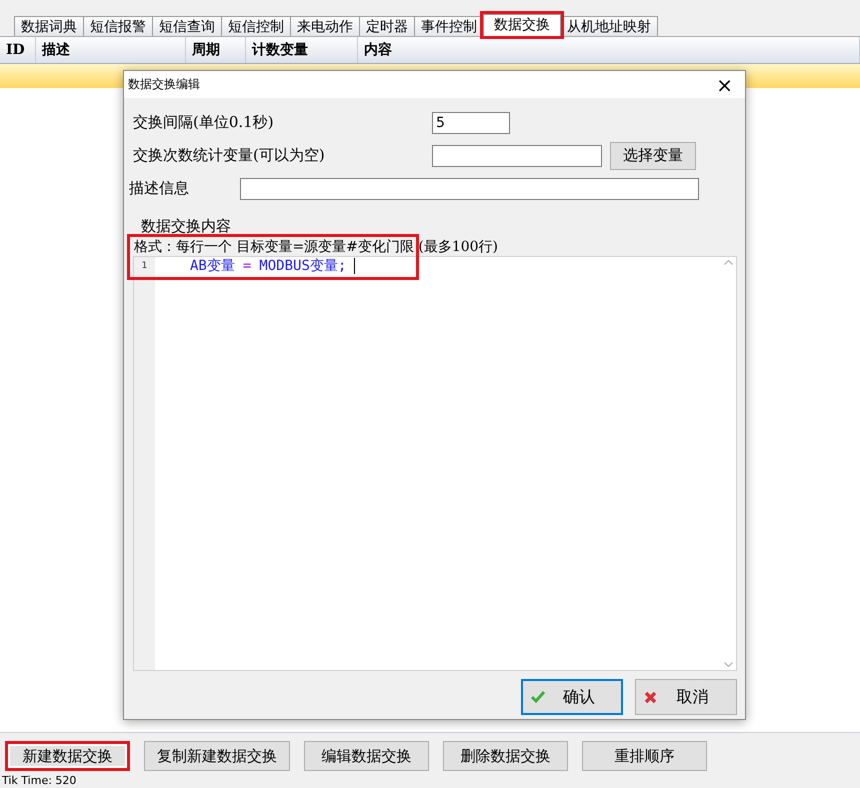 This screenshot has width=860, height=788. I want to click on tab: 短信查询, so click(187, 26).